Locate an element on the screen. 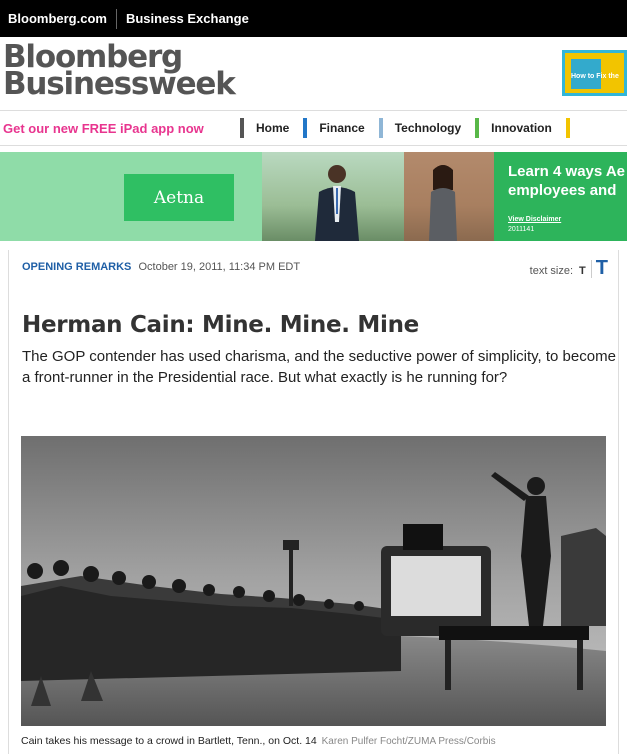  nav-item-finance: Finance is located at coordinates (334, 128).